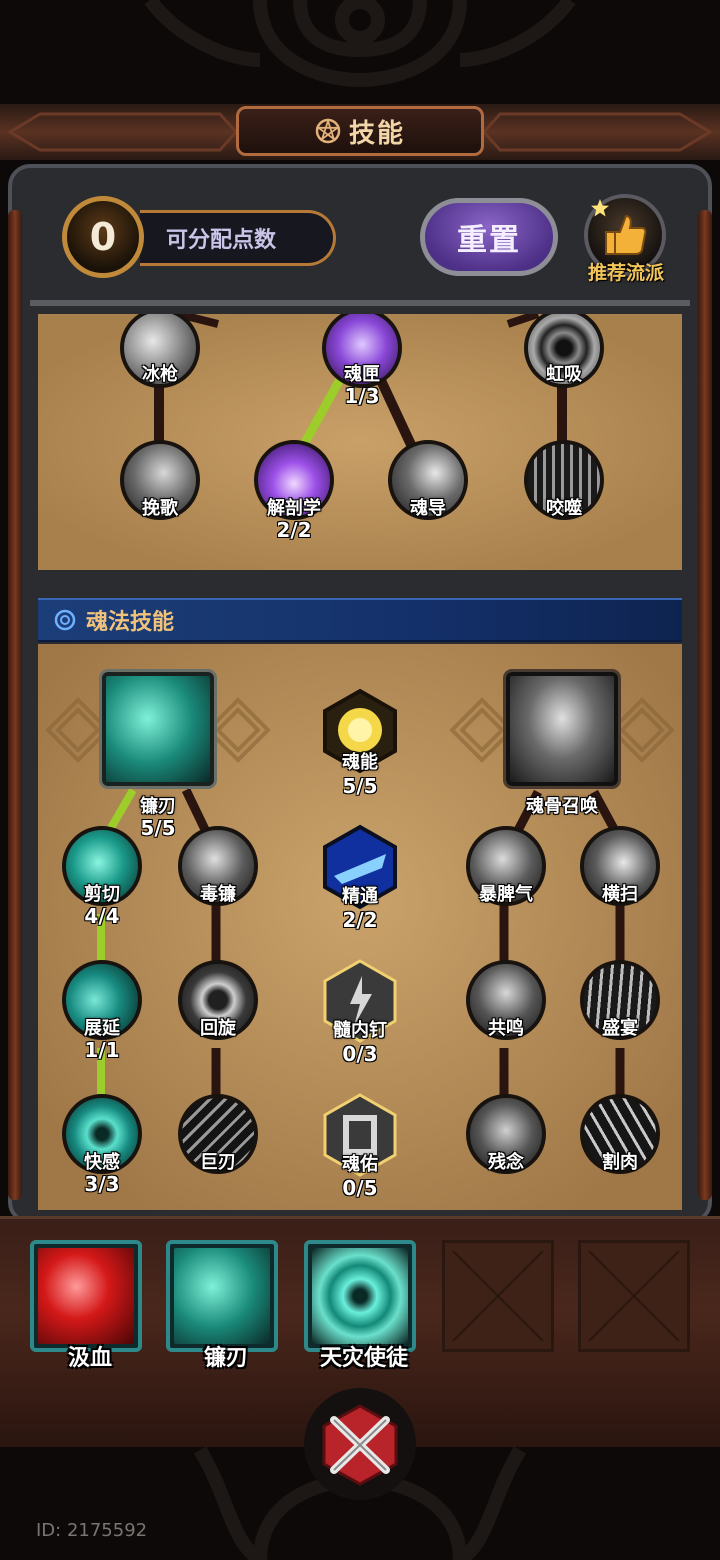 The height and width of the screenshot is (1560, 720). I want to click on equipped-slot-4-empty, so click(498, 1296).